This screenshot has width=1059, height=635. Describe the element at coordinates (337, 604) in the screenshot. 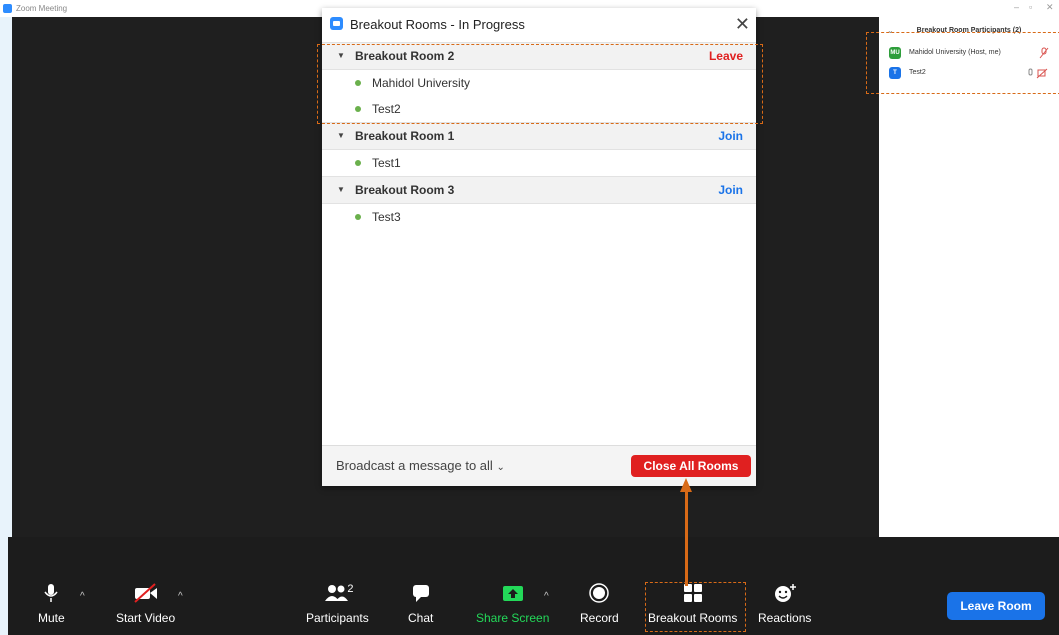

I see `participants-button: 2 Participants` at that location.